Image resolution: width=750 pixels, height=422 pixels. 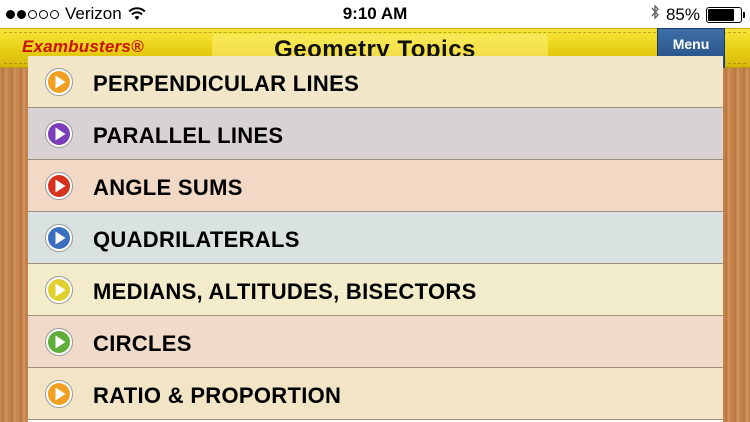 What do you see at coordinates (285, 291) in the screenshot?
I see `topic-label: MEDIANS, ALTITUDES, BISECTORS` at bounding box center [285, 291].